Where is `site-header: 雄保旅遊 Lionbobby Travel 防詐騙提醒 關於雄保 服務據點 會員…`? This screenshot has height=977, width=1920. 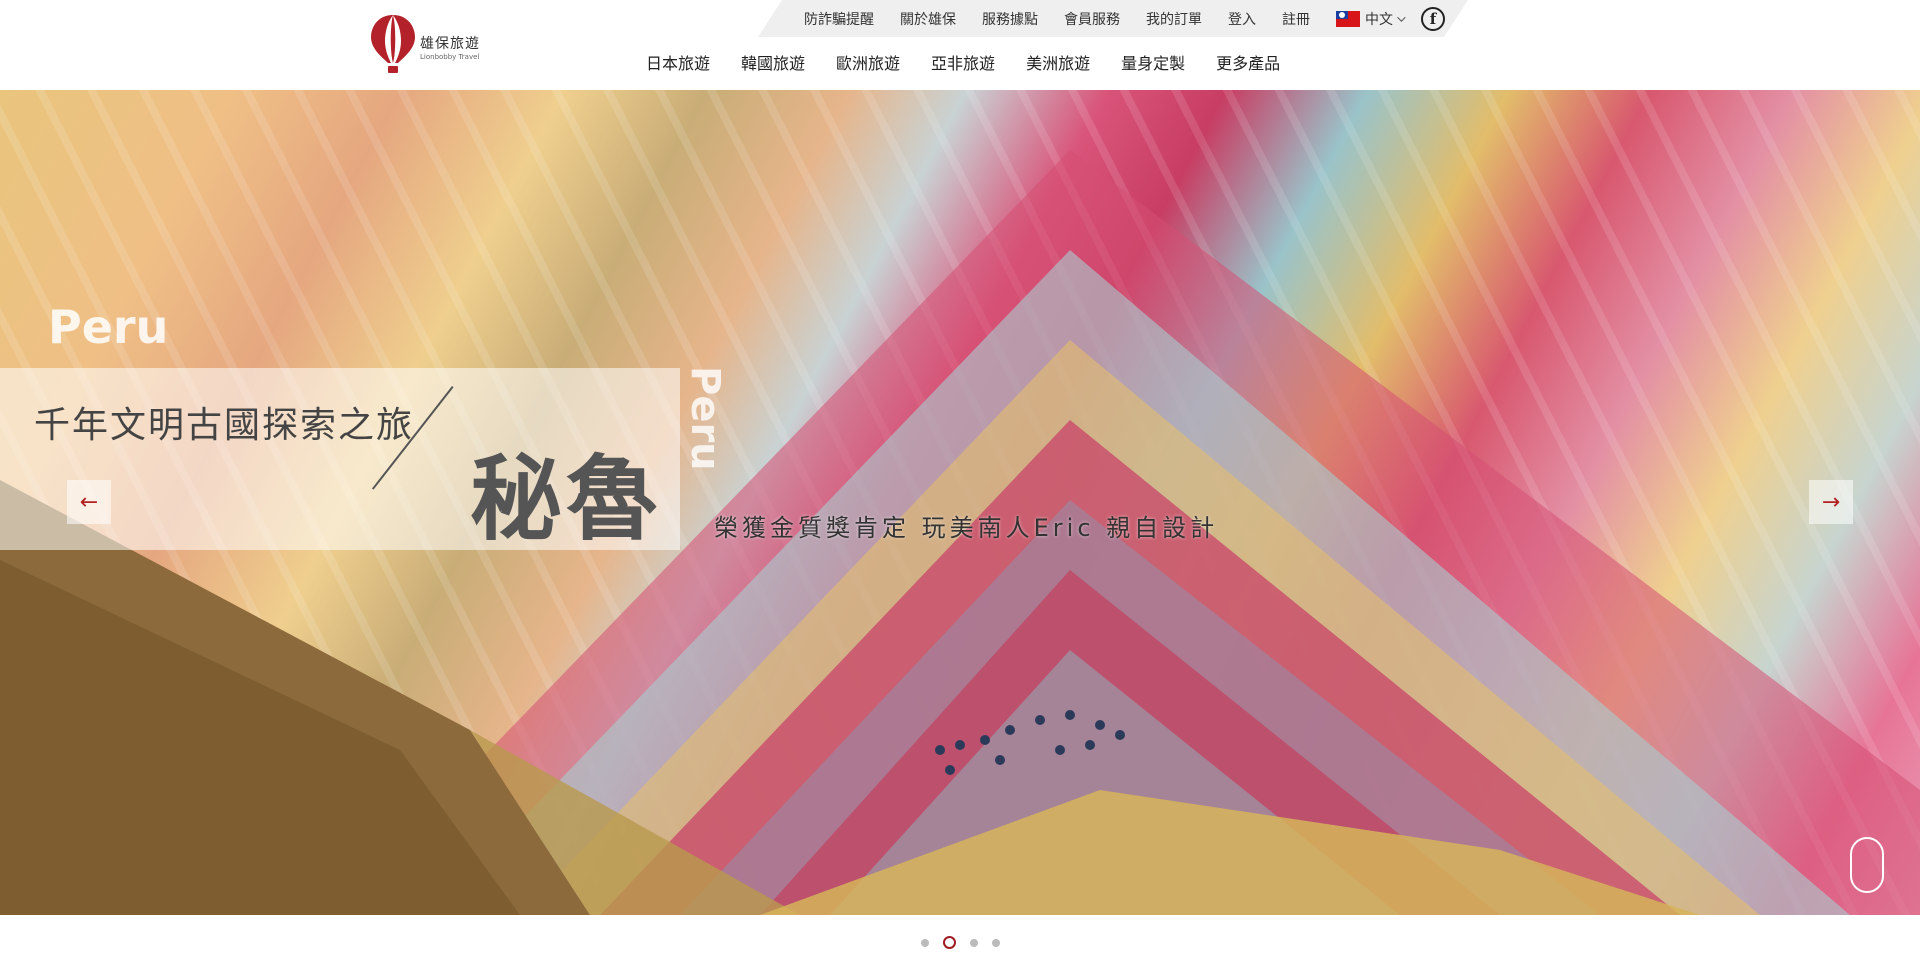 site-header: 雄保旅遊 Lionbobby Travel 防詐騙提醒 關於雄保 服務據點 會員… is located at coordinates (960, 45).